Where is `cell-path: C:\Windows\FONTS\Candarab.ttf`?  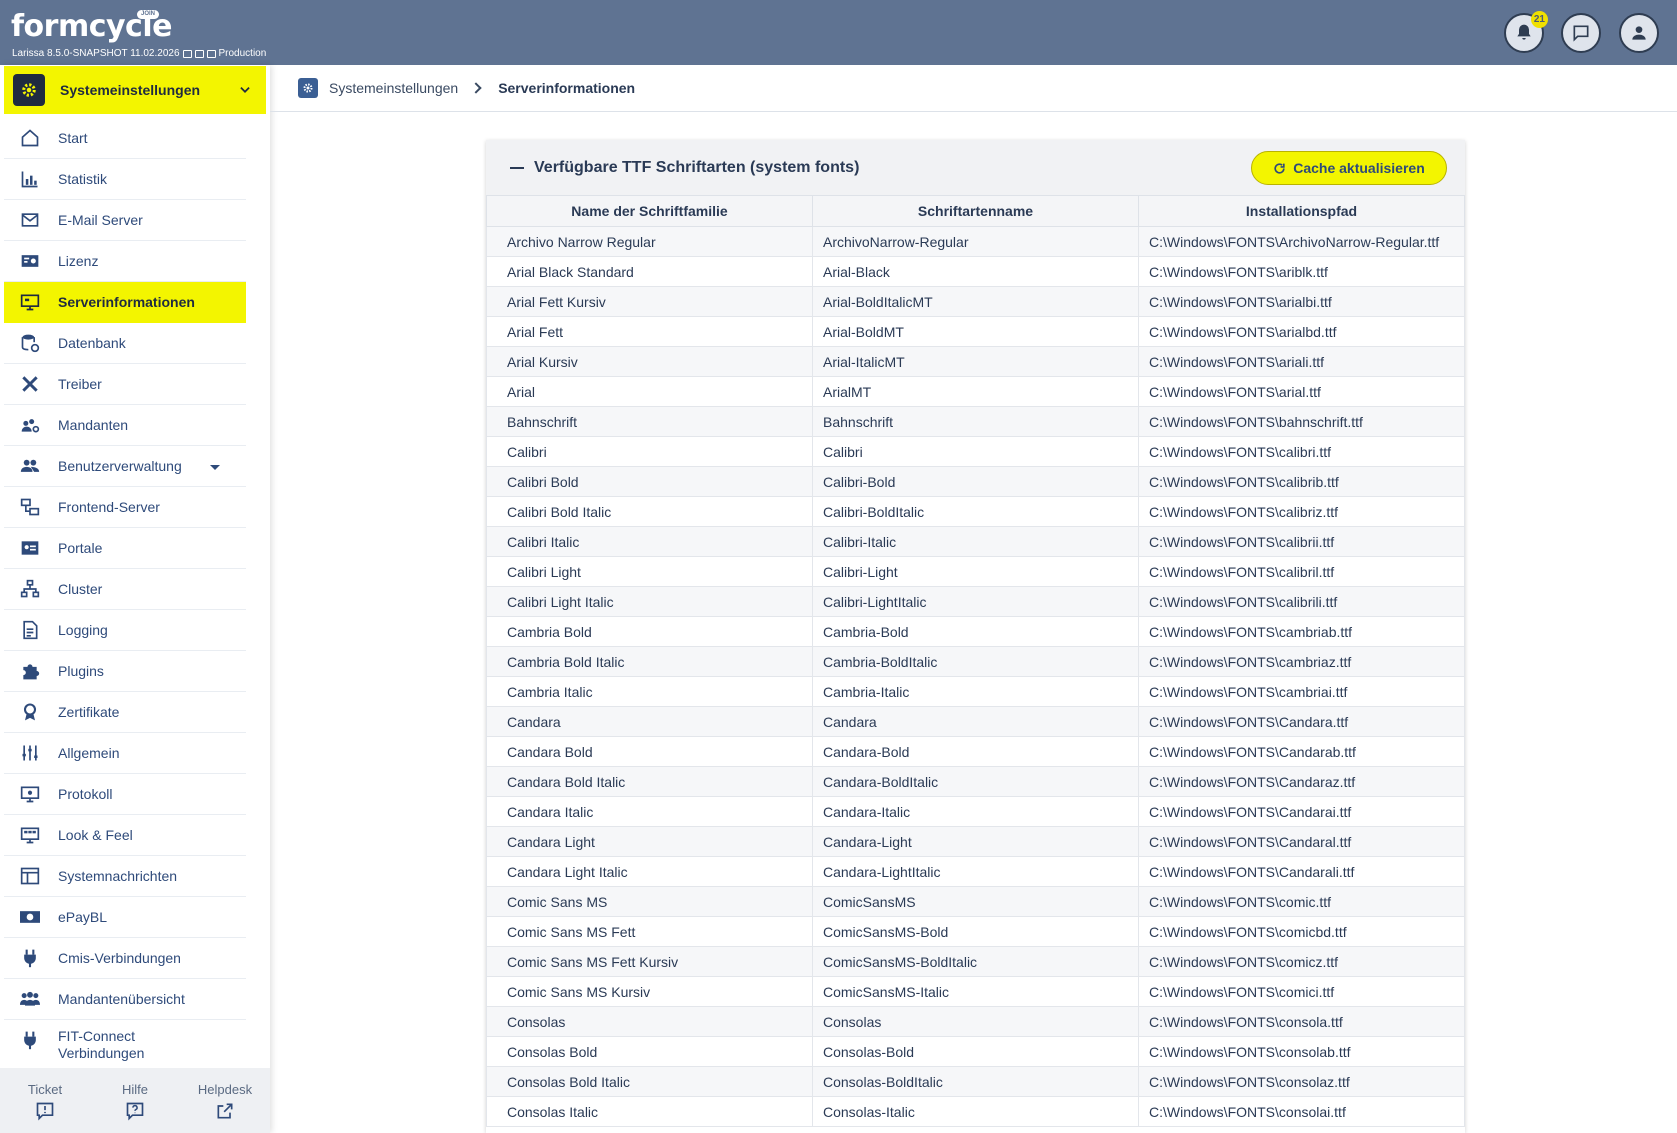
cell-path: C:\Windows\FONTS\Candarab.ttf is located at coordinates (1301, 751).